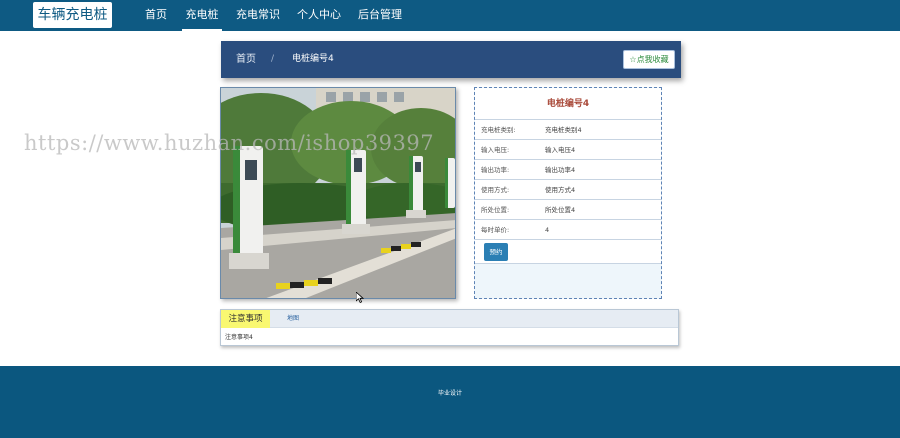 This screenshot has width=900, height=438. What do you see at coordinates (72, 15) in the screenshot?
I see `site-logo: 车辆充电桩` at bounding box center [72, 15].